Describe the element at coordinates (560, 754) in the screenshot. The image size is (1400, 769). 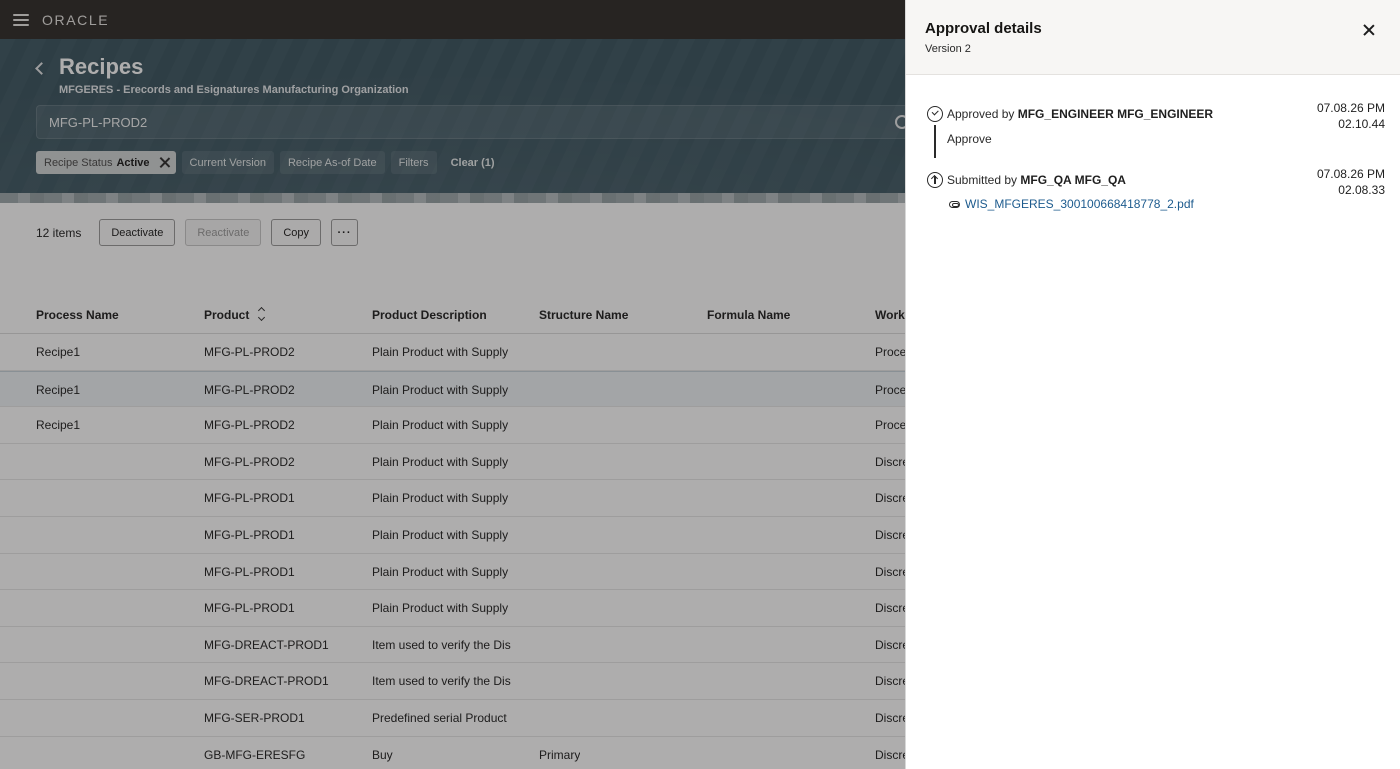
I see `cell-structure: Primary` at that location.